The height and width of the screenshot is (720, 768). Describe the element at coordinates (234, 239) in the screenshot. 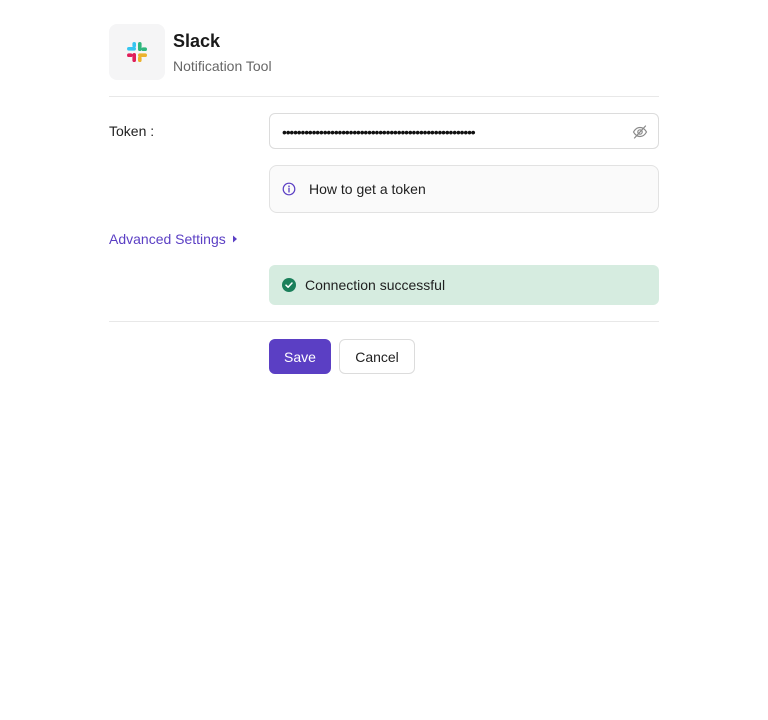

I see `caret-right-icon` at that location.